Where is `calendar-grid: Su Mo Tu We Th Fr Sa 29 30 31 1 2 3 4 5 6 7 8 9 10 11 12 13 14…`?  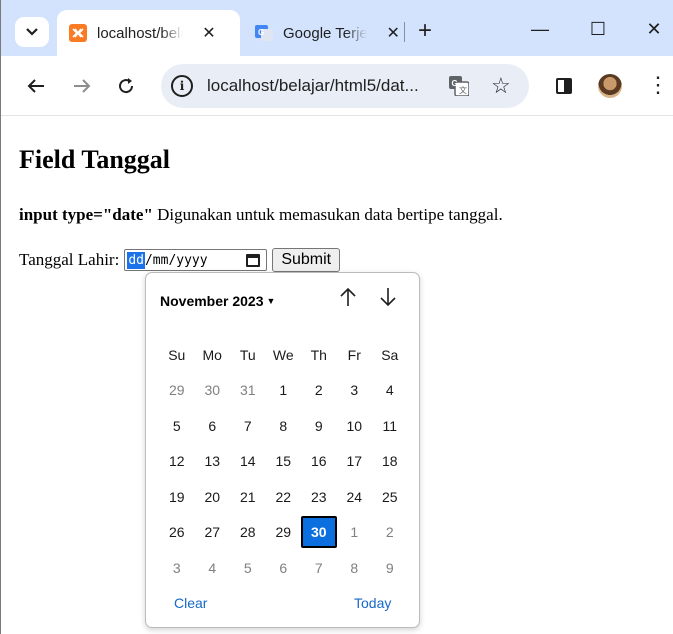 calendar-grid: Su Mo Tu We Th Fr Sa 29 30 31 1 2 3 4 5 6 7 8 9 10 11 12 13 14… is located at coordinates (283, 461).